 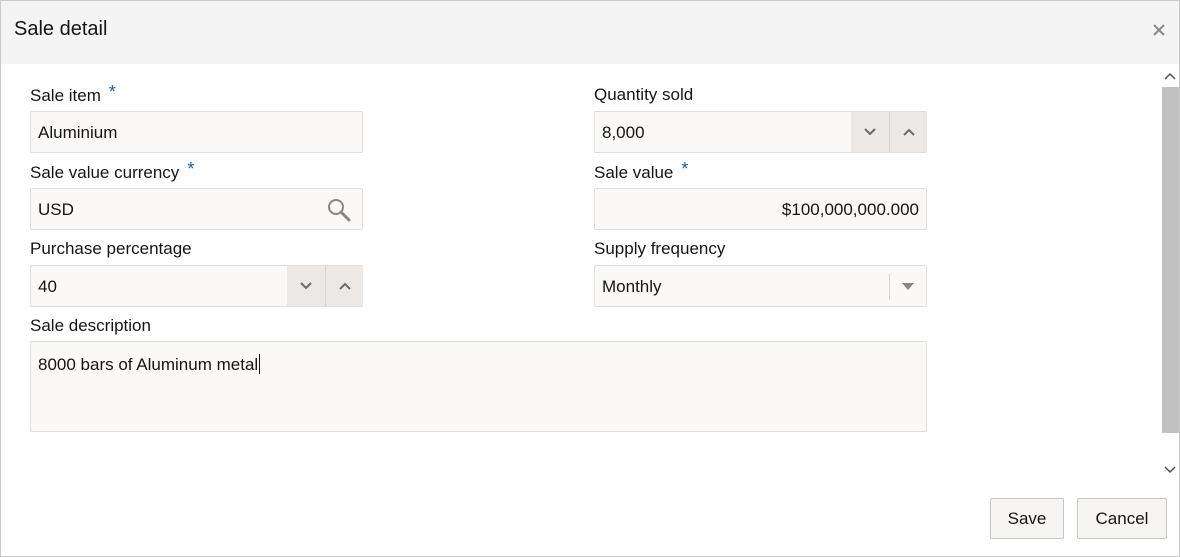 I want to click on supply-frequency-label: Supply frequency, so click(x=660, y=248).